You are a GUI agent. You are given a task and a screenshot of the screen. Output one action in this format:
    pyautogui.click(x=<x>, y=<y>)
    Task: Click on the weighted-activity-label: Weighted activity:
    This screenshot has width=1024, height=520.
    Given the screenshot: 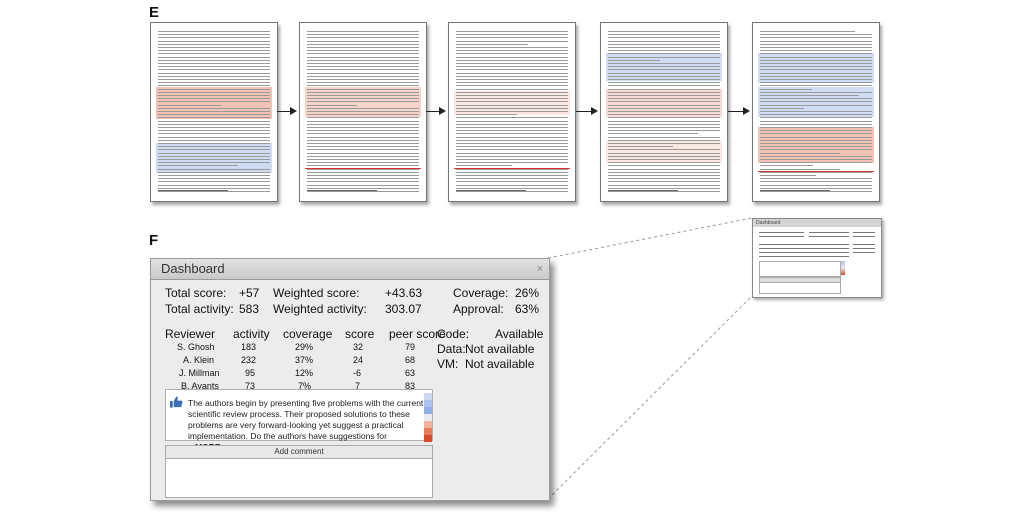 What is the action you would take?
    pyautogui.click(x=320, y=309)
    